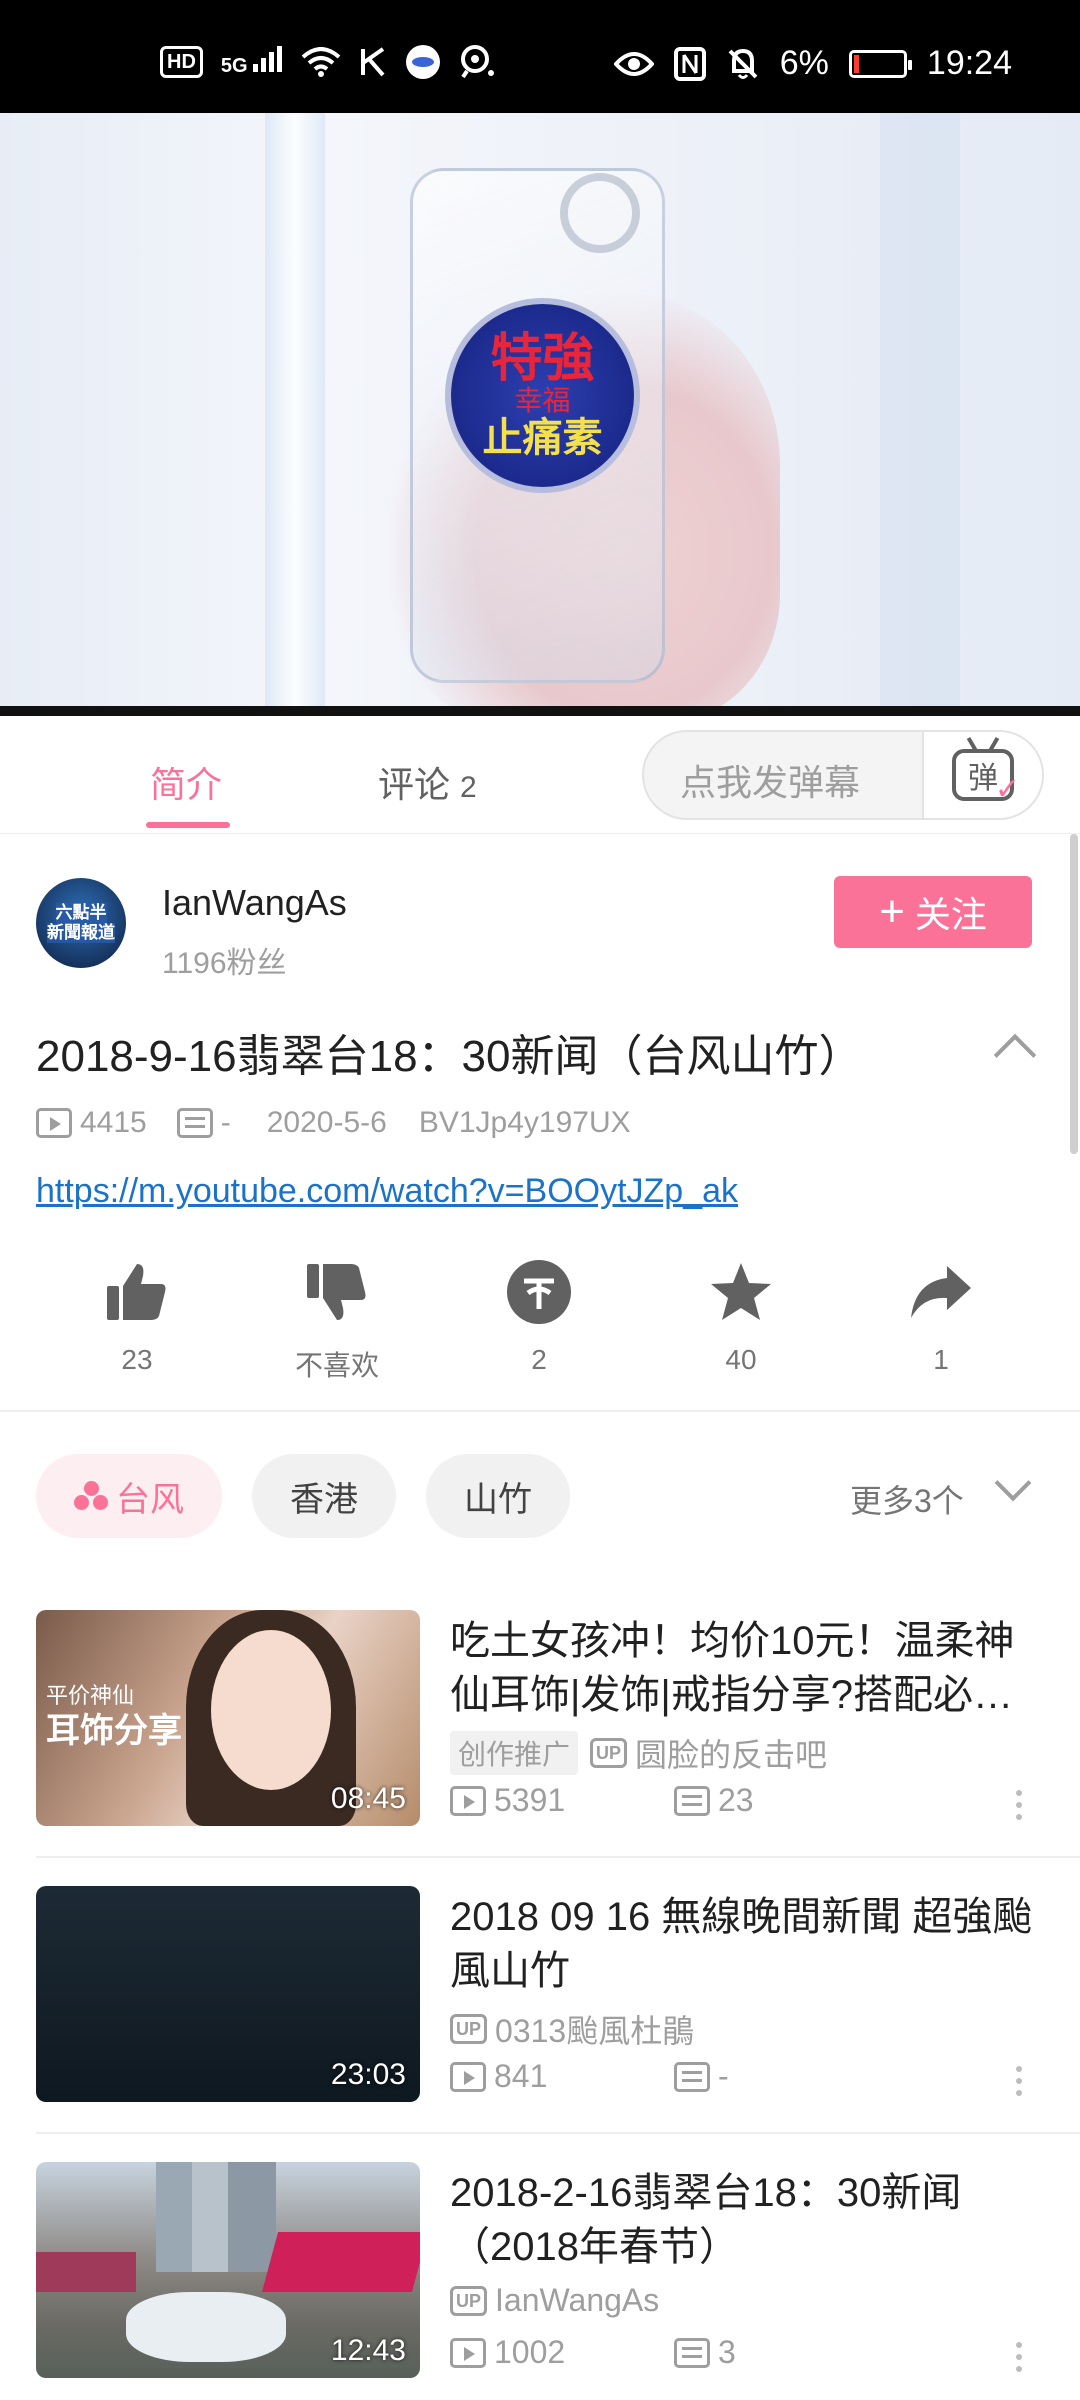 The width and height of the screenshot is (1080, 2400). Describe the element at coordinates (498, 1496) in the screenshot. I see `tag-chip: 山竹` at that location.